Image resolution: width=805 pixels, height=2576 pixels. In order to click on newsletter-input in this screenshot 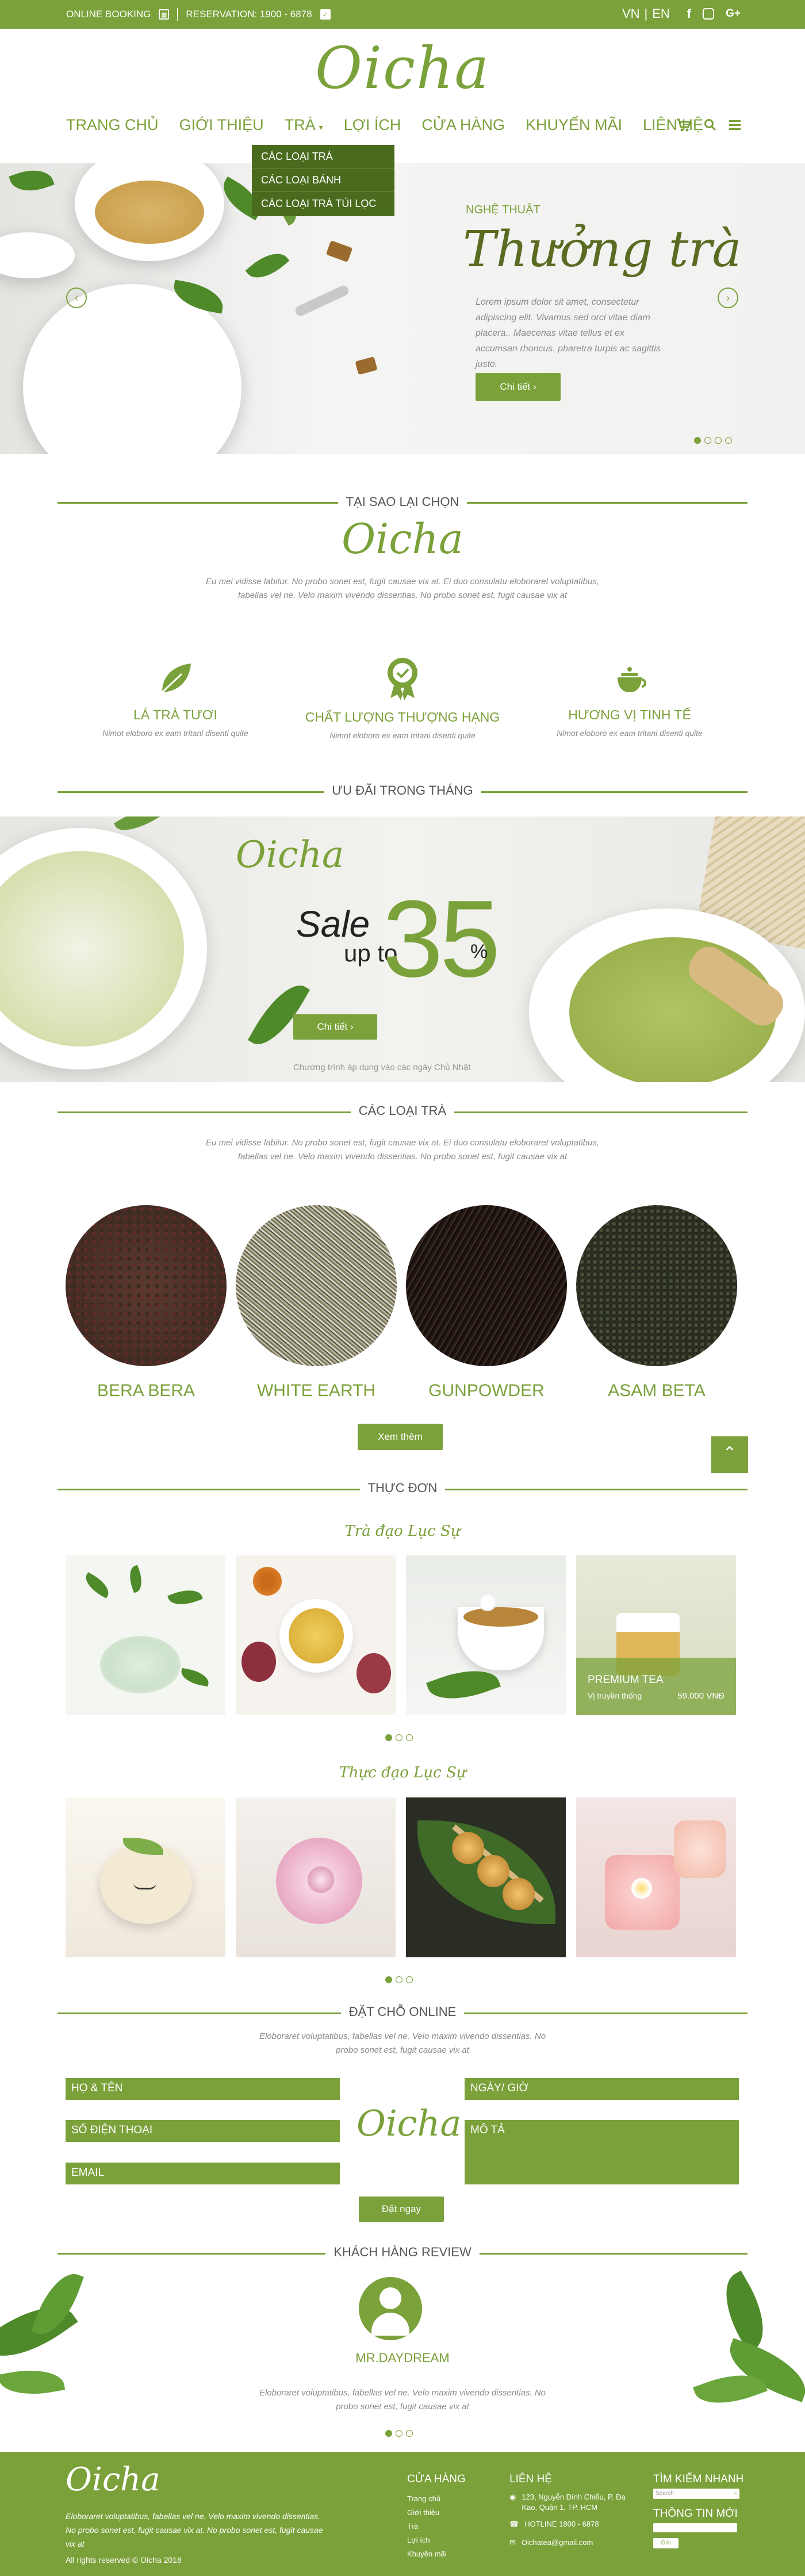, I will do `click(695, 2527)`.